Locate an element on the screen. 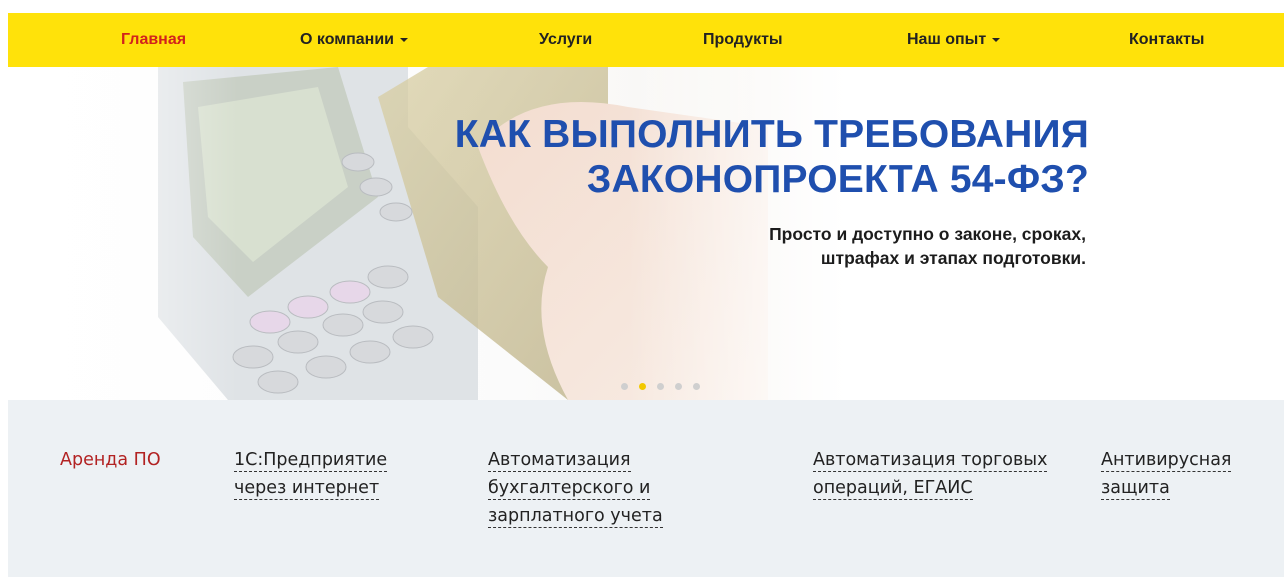  service-link-trade-automation: Автоматизация торговых операций, ЕГАИС is located at coordinates (930, 474).